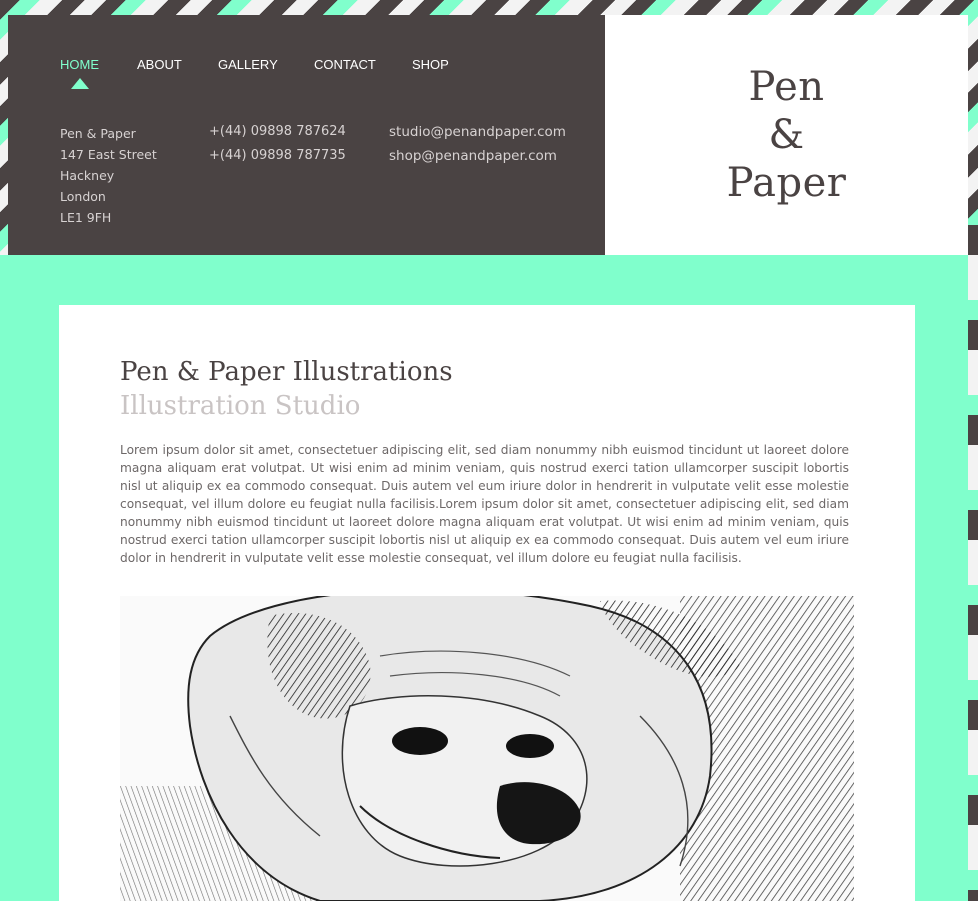 Image resolution: width=978 pixels, height=901 pixels. Describe the element at coordinates (277, 155) in the screenshot. I see `phone-number: +(44) 09898 787735` at that location.